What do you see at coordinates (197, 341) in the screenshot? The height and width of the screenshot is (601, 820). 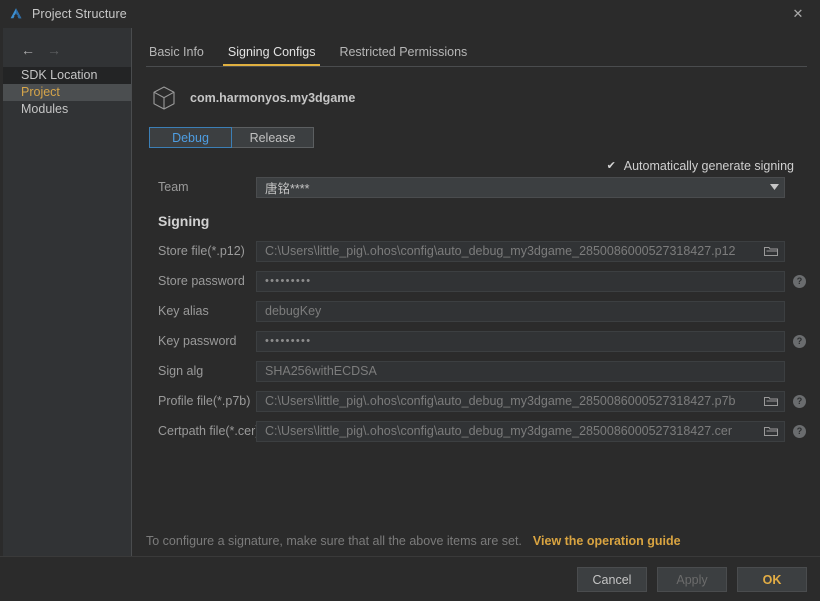 I see `key-password-label: Key password` at bounding box center [197, 341].